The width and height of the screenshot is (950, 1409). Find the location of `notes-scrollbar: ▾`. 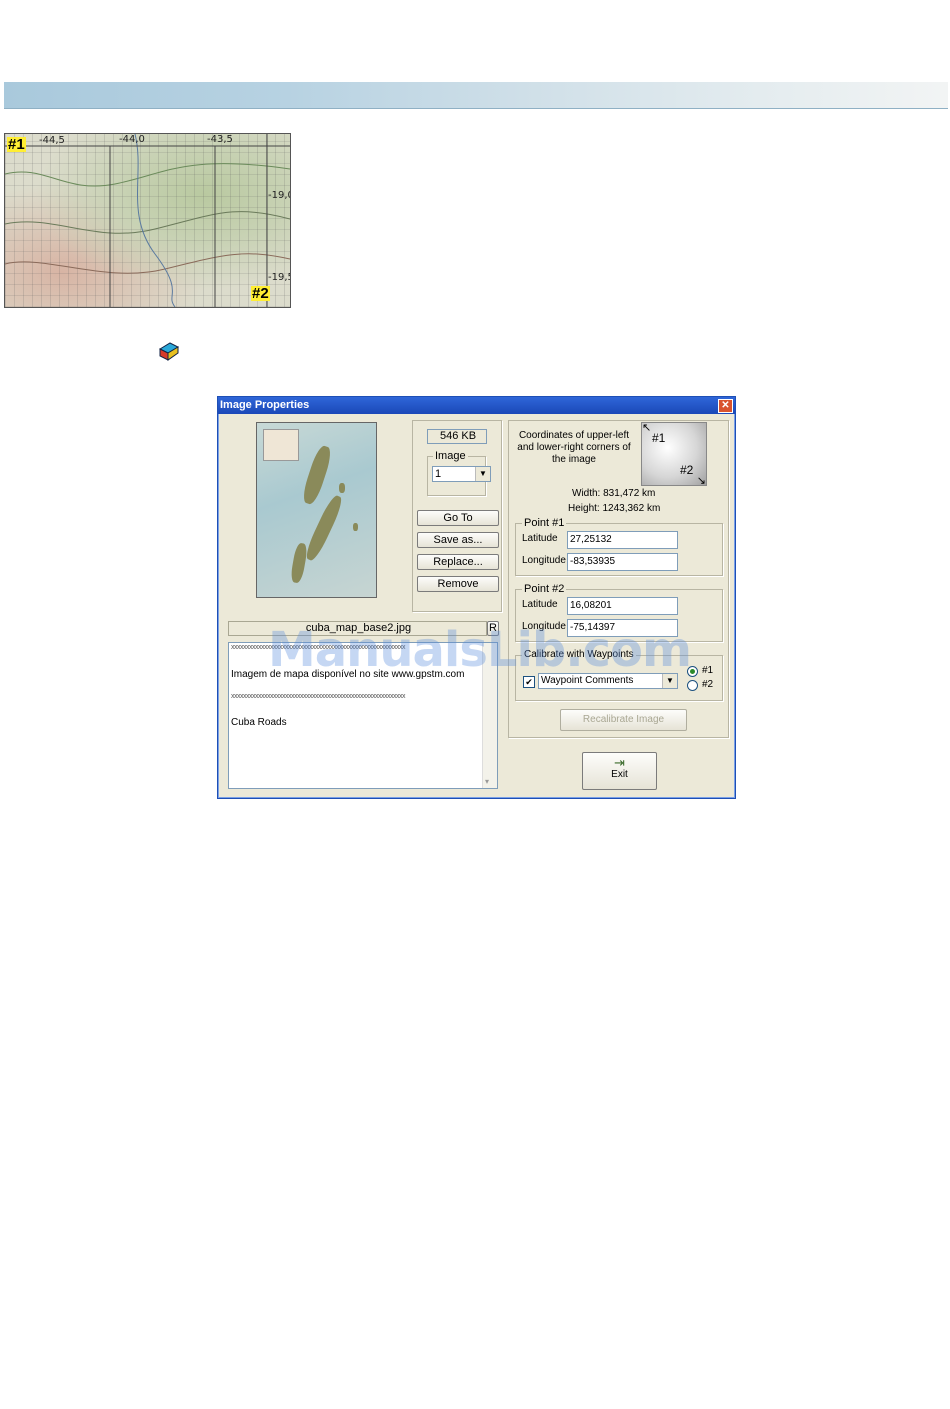

notes-scrollbar: ▾ is located at coordinates (489, 715).